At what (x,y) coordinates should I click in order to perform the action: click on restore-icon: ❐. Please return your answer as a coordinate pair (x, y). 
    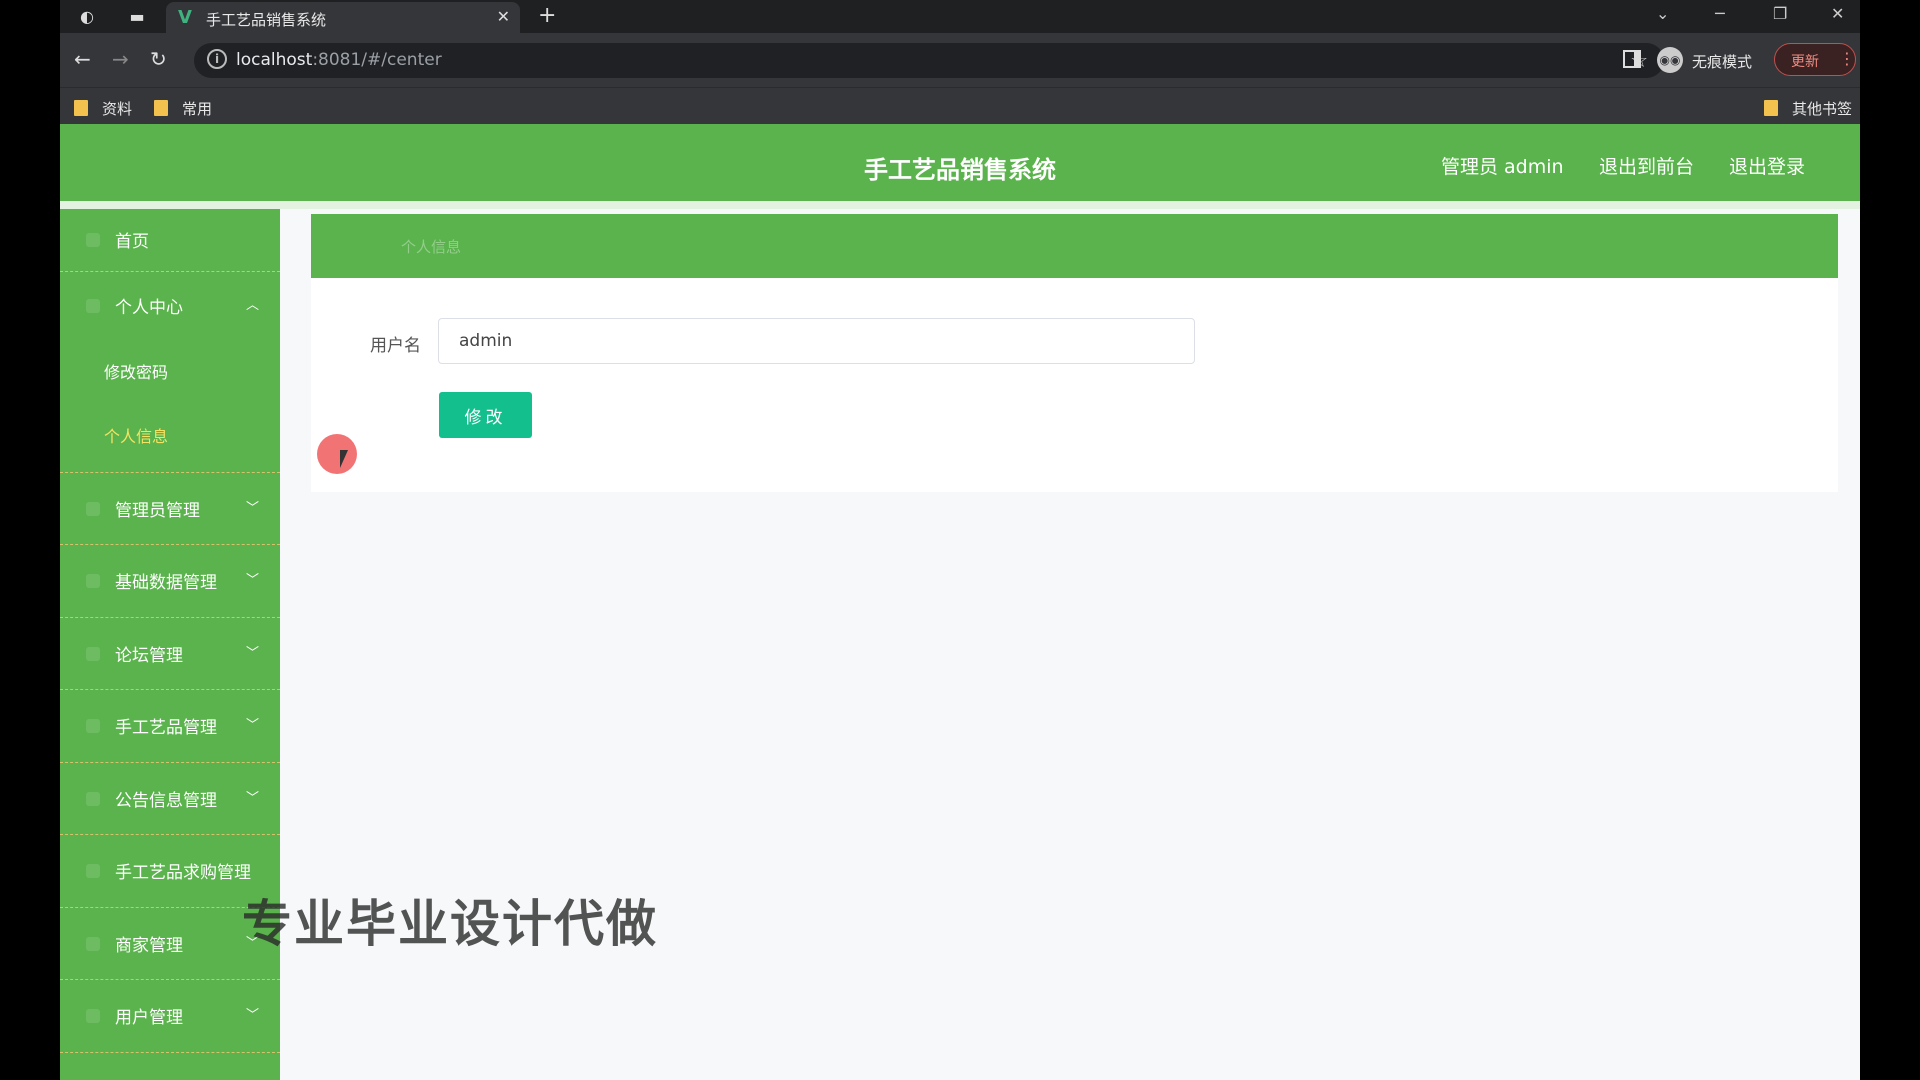
    Looking at the image, I should click on (1780, 13).